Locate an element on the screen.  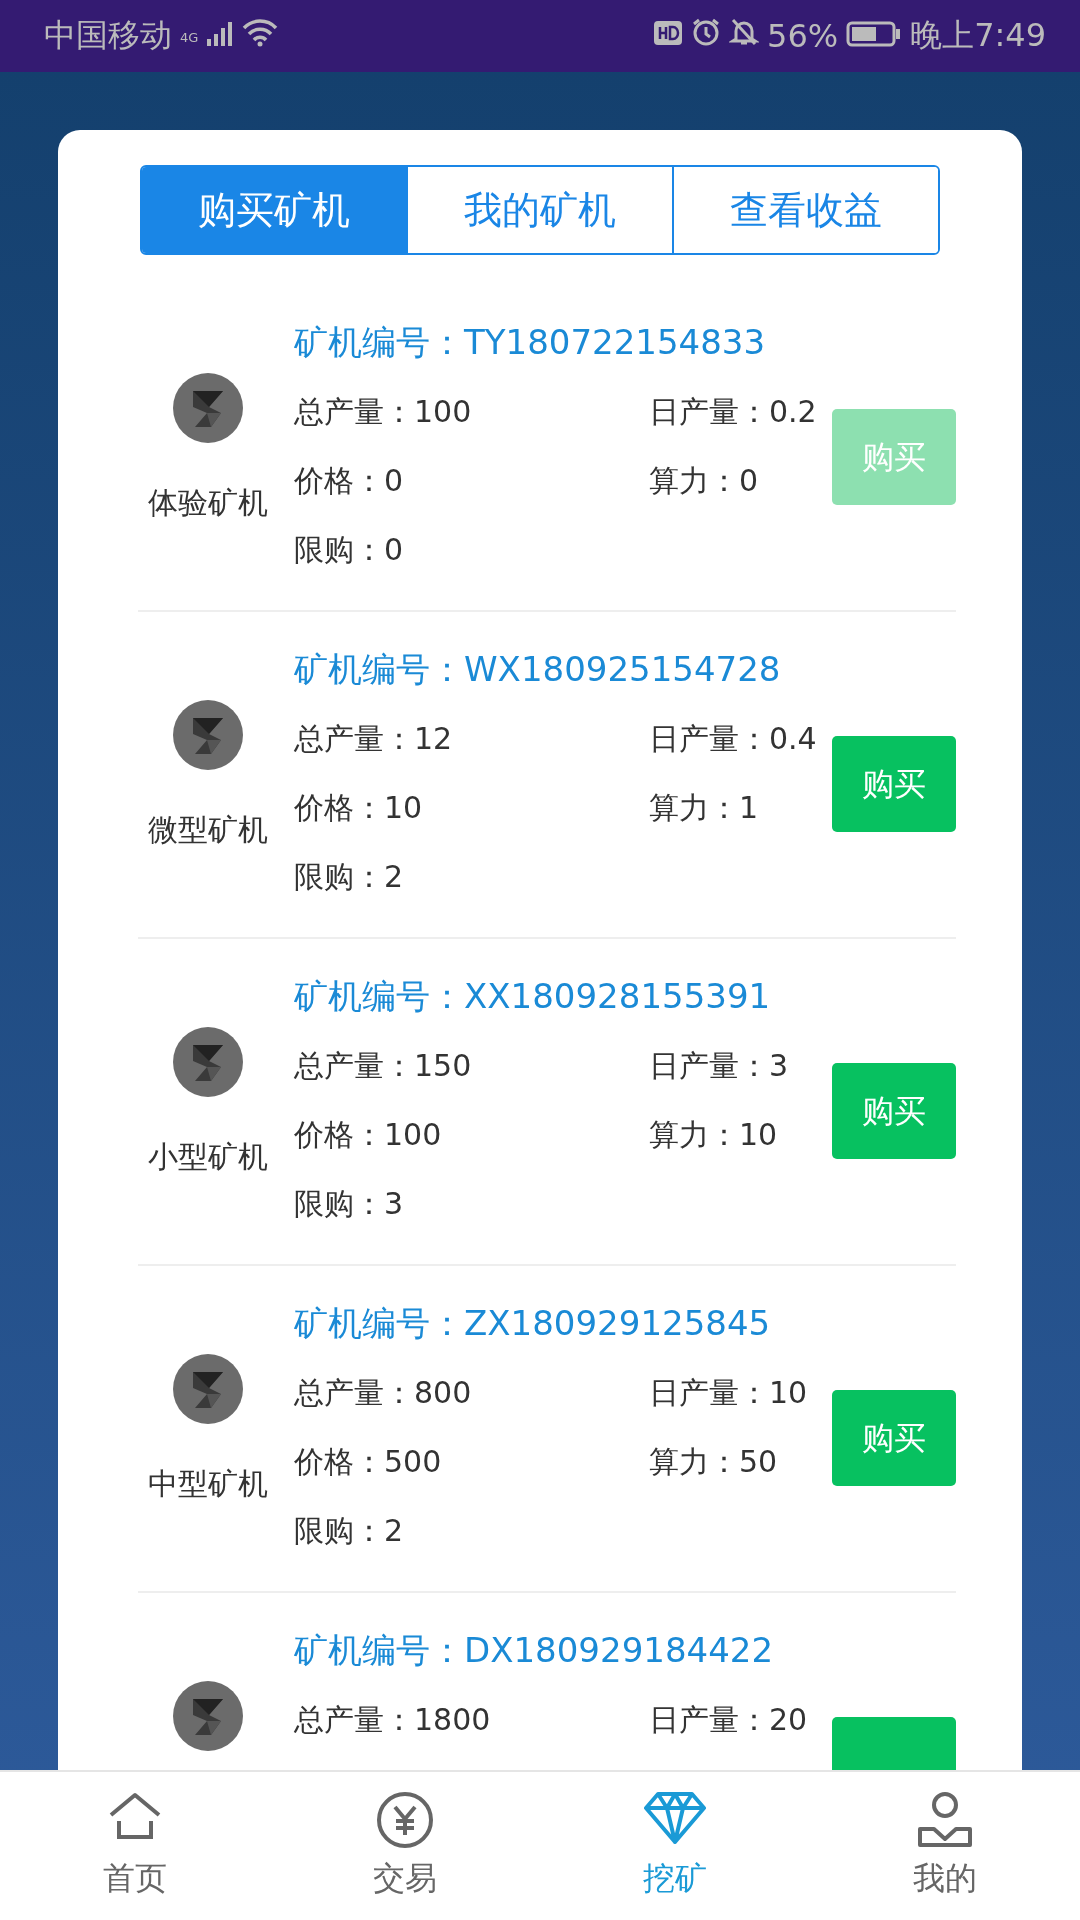
nav-tab: 我的 is located at coordinates (945, 1846).